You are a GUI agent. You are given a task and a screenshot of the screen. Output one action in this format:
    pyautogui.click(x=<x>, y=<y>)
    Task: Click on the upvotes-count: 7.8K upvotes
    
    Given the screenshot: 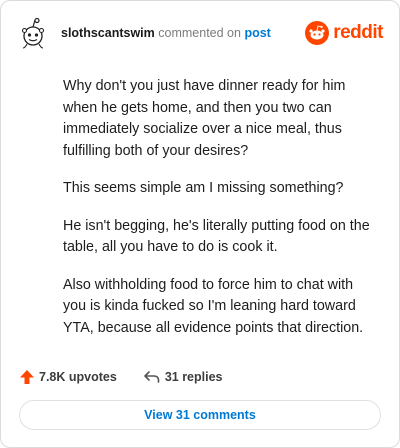 What is the action you would take?
    pyautogui.click(x=78, y=377)
    